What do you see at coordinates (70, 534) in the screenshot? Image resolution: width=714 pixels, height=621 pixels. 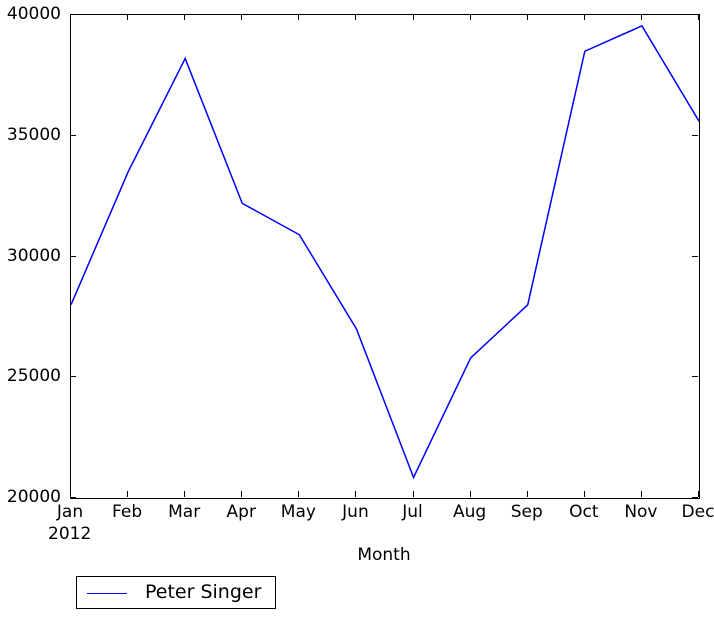 I see `x-axis-year-label: 2012` at bounding box center [70, 534].